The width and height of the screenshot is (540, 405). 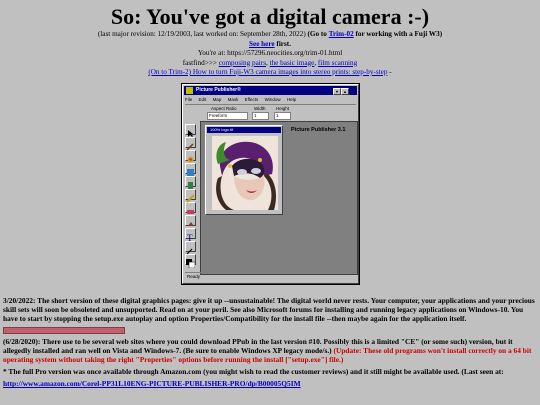 What do you see at coordinates (245, 173) in the screenshot?
I see `masquerade-photo` at bounding box center [245, 173].